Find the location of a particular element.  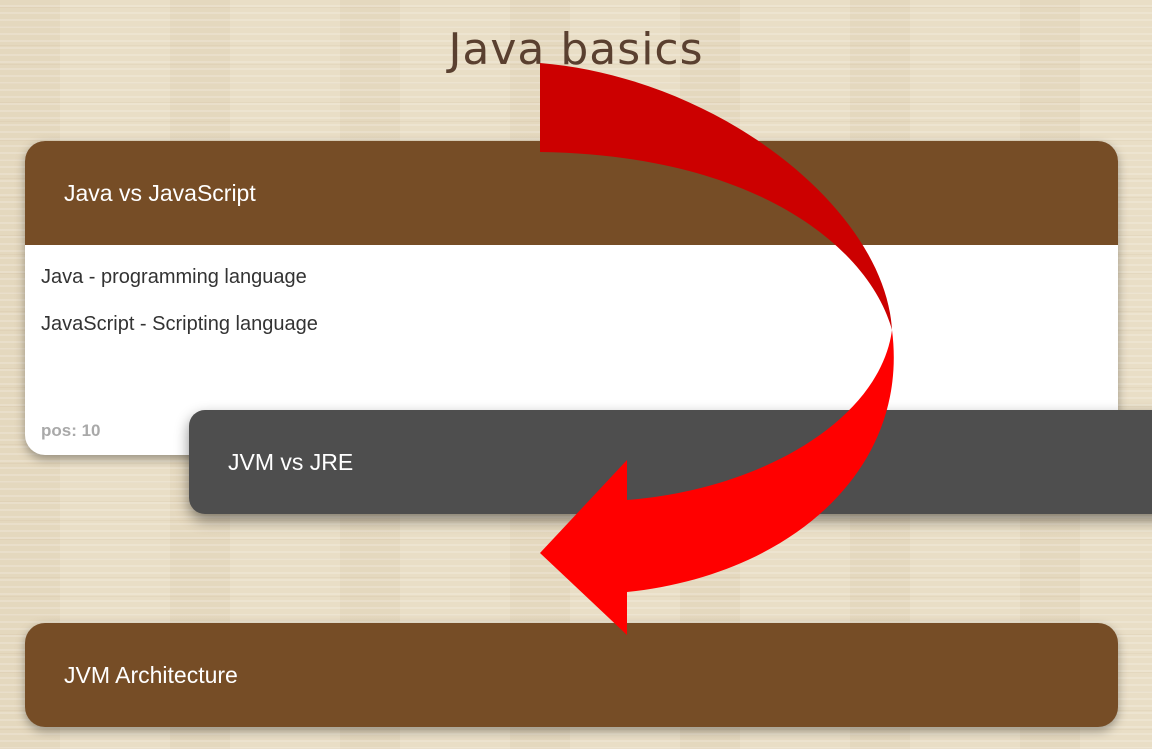

card-header: JVM vs JRE is located at coordinates (670, 462).